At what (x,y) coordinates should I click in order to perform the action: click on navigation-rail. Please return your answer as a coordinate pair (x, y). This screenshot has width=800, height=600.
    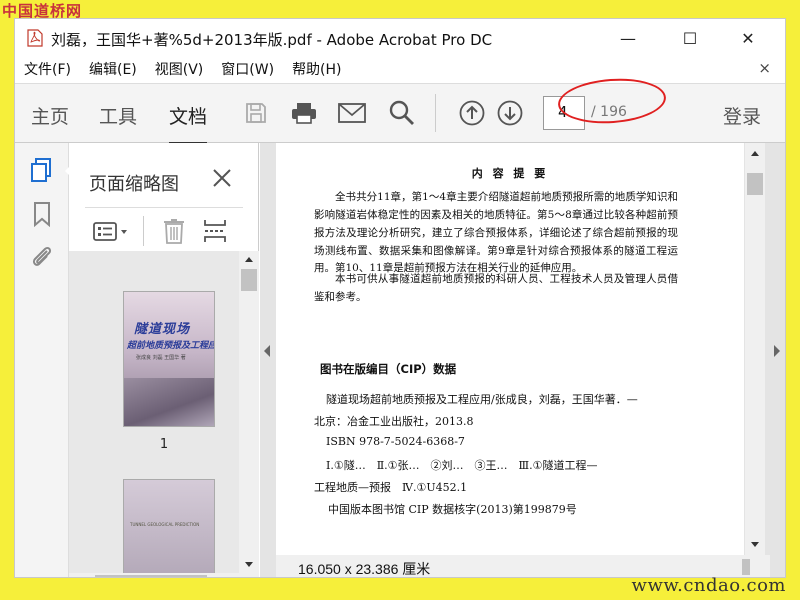
    Looking at the image, I should click on (43, 360).